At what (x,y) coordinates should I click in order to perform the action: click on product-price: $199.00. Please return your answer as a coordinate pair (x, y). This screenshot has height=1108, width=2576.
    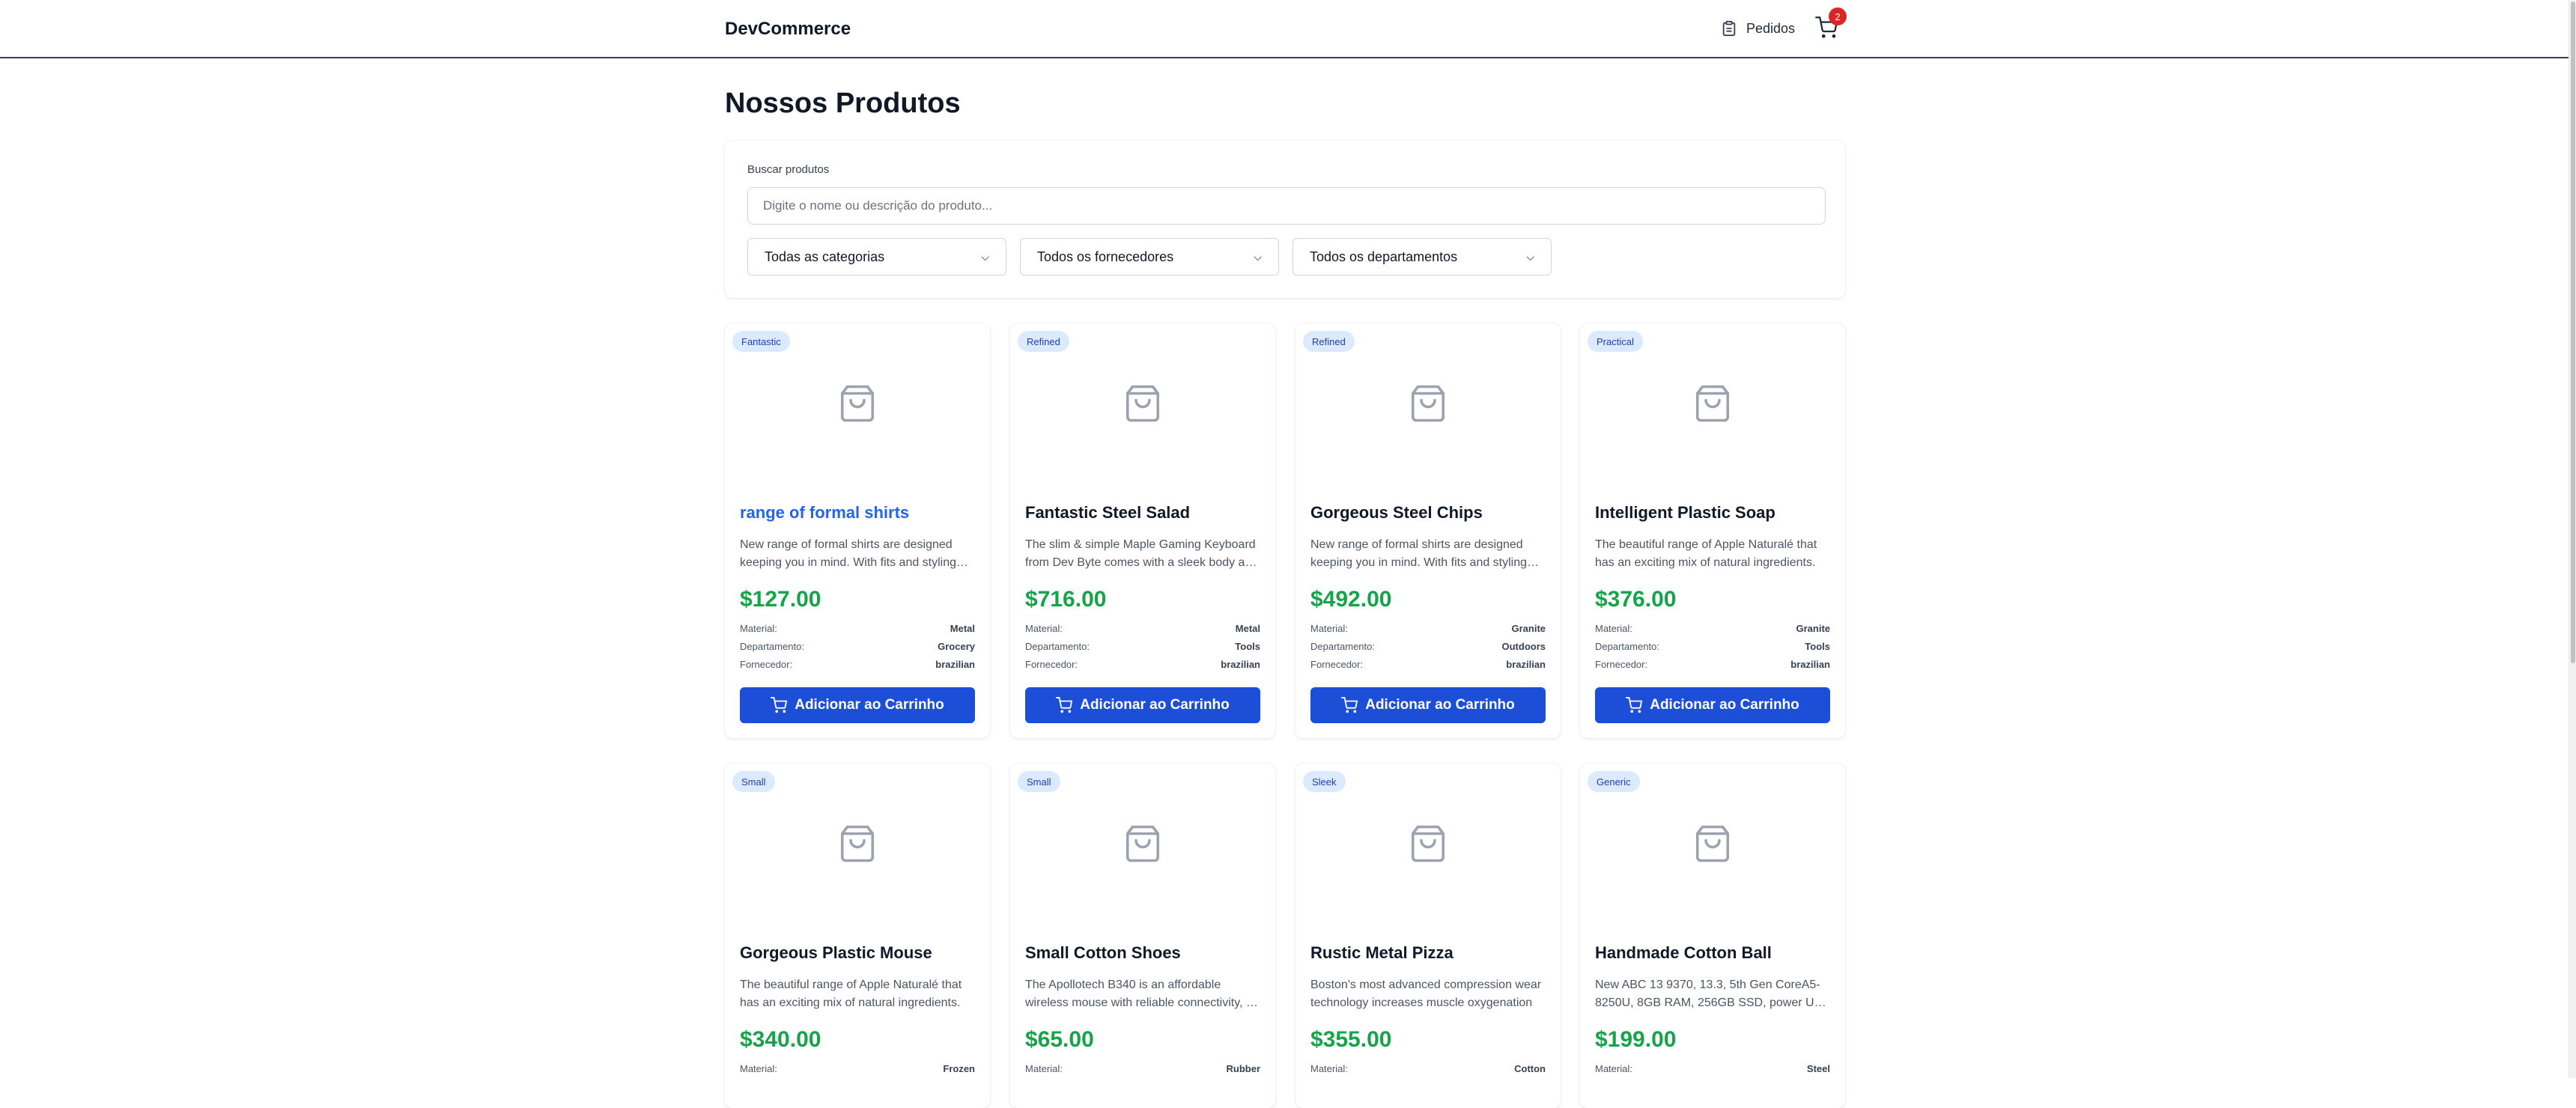
    Looking at the image, I should click on (1636, 1039).